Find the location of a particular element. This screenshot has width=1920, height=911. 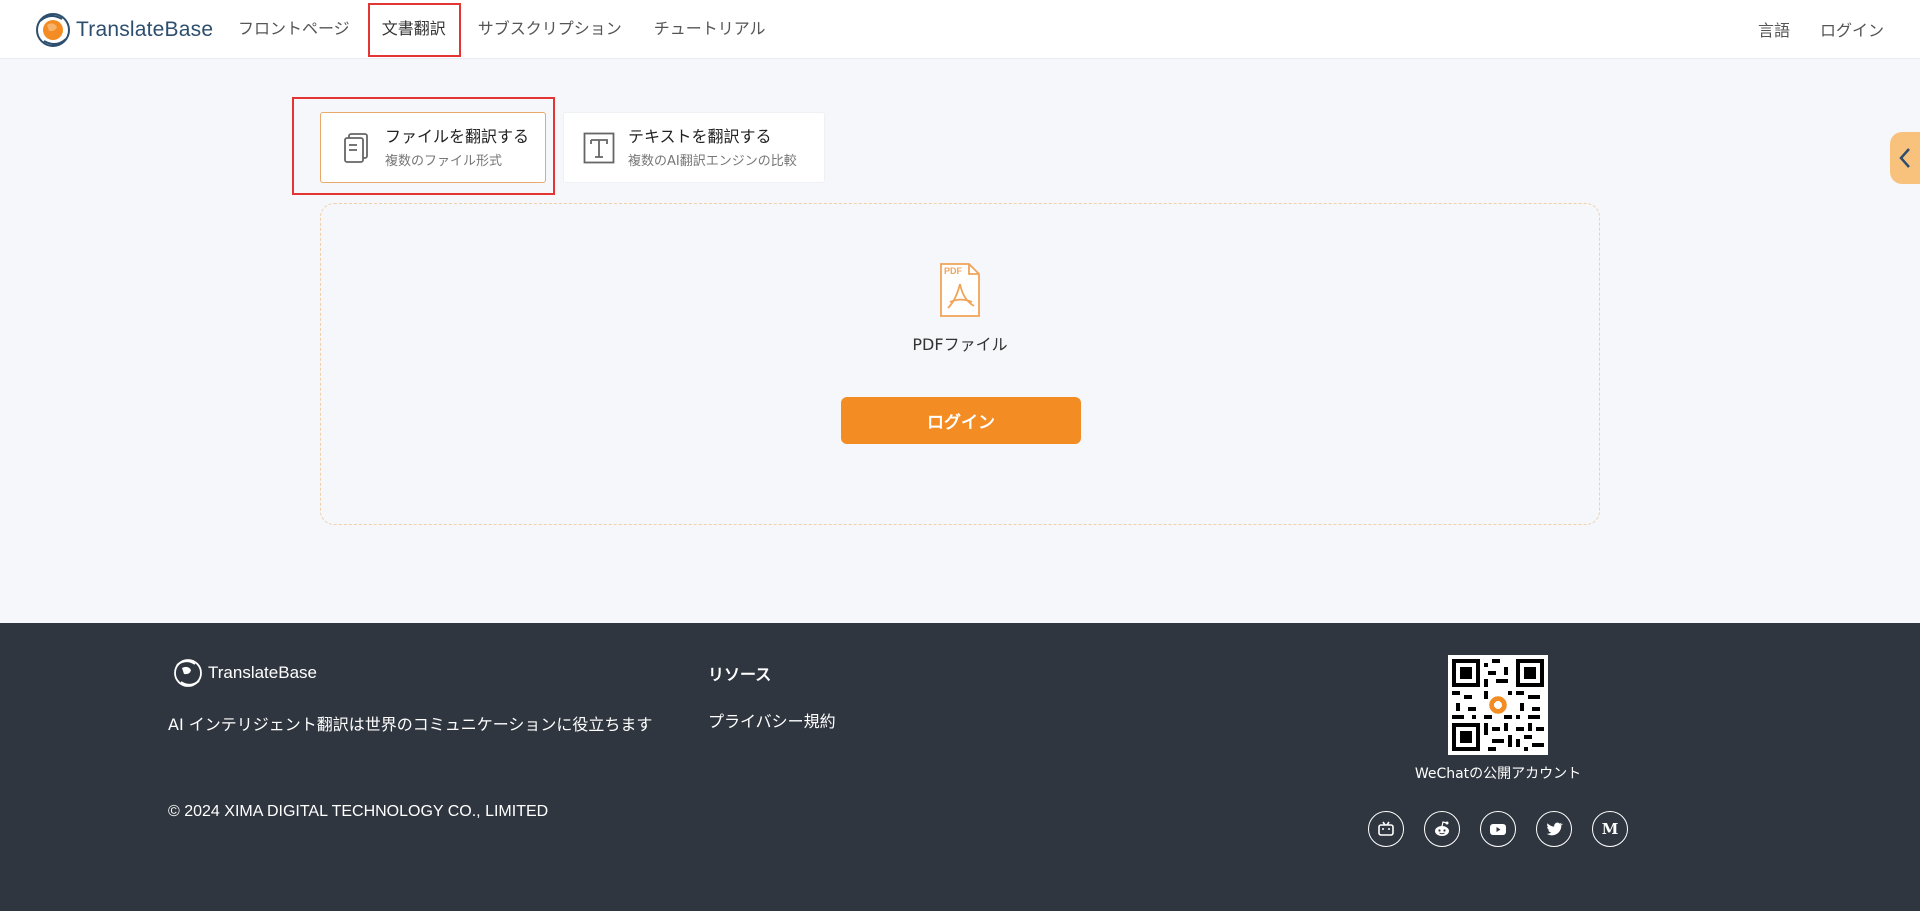

brand-name: TranslateBase is located at coordinates (145, 29).